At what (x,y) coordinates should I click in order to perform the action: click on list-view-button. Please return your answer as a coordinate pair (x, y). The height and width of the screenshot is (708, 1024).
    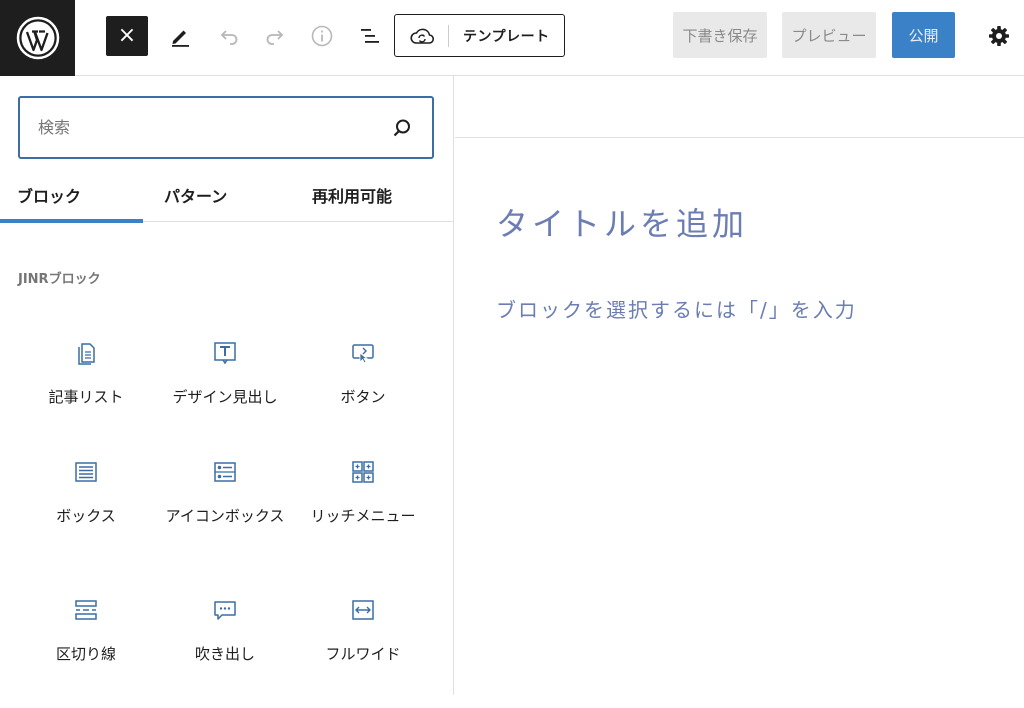
    Looking at the image, I should click on (370, 36).